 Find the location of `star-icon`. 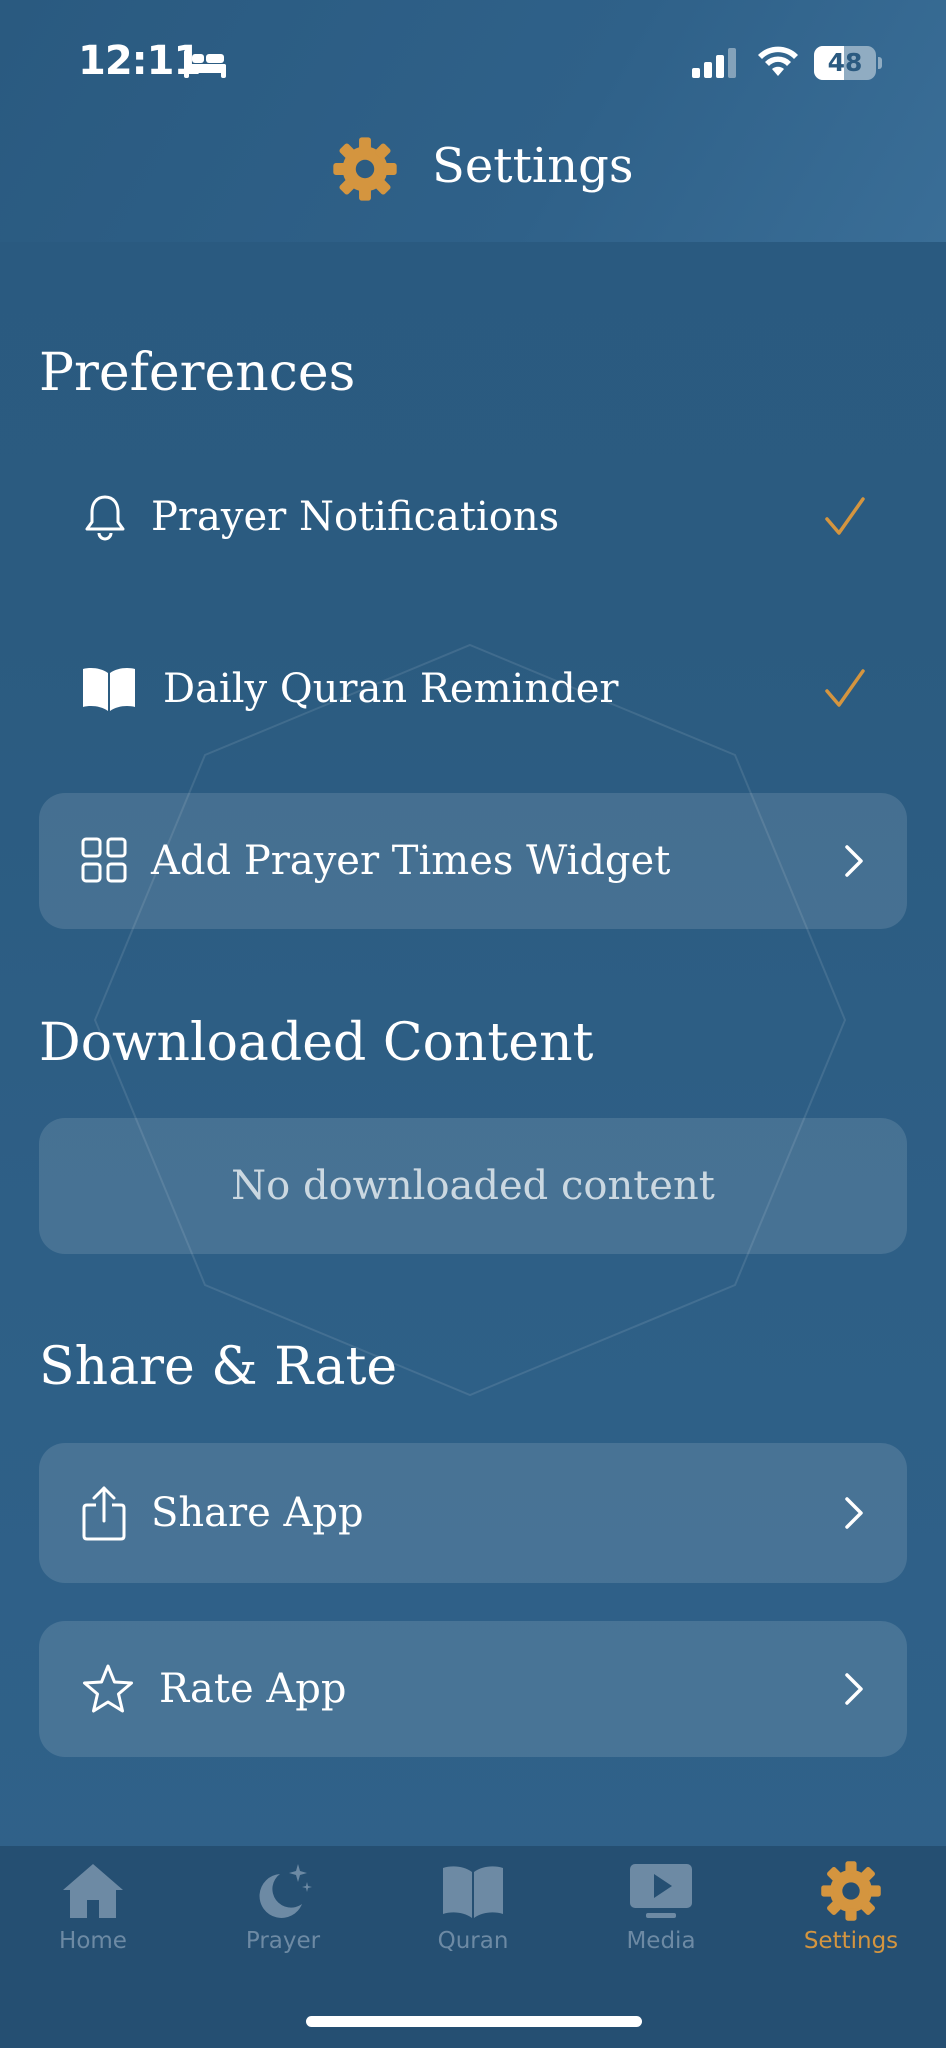

star-icon is located at coordinates (108, 1688).